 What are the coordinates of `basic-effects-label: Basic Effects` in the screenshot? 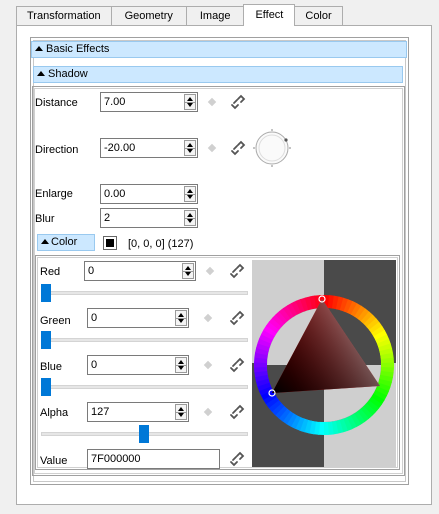 It's located at (78, 49).